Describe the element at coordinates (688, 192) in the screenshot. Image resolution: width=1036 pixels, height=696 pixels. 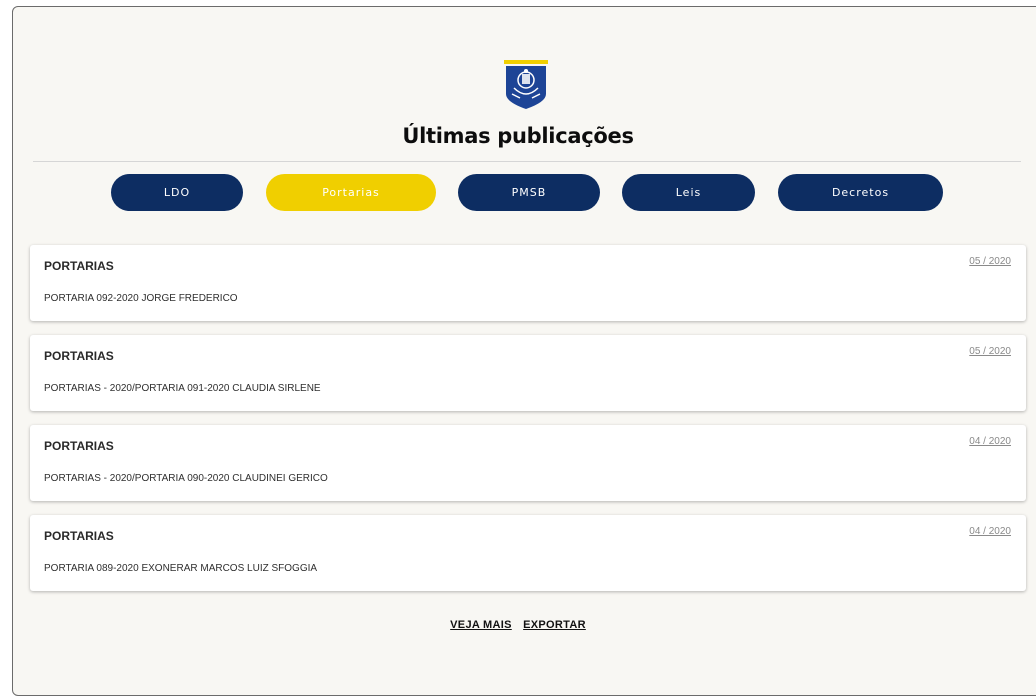
I see `tab-leis: Leis` at that location.